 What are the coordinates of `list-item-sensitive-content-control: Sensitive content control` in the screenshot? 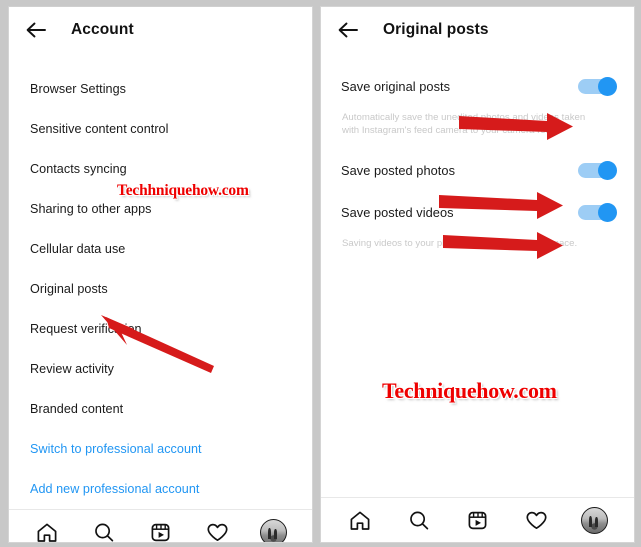 It's located at (160, 129).